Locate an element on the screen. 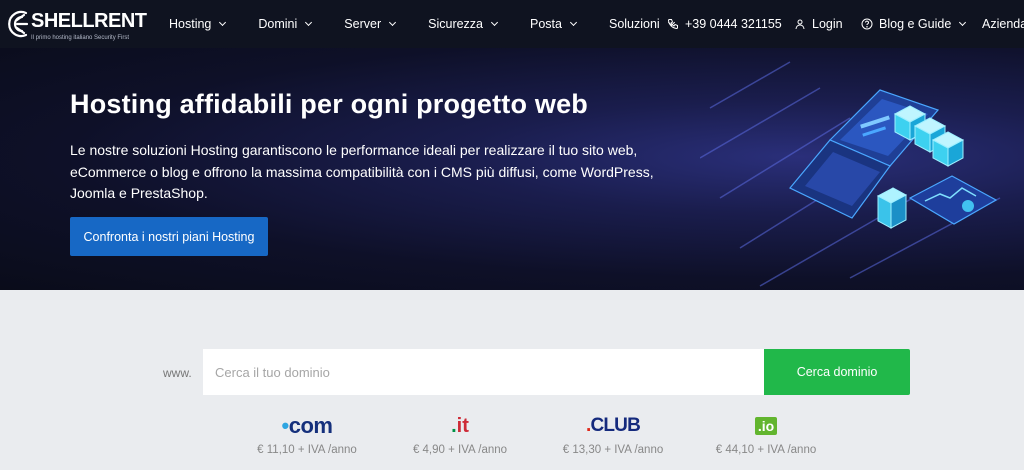 The height and width of the screenshot is (470, 1024). hero-title: Hosting affidabili per ogni progetto web is located at coordinates (329, 104).